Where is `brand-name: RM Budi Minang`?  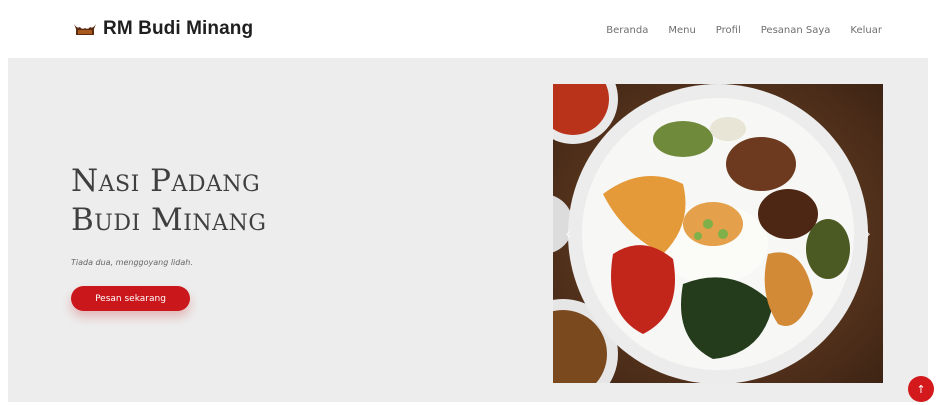
brand-name: RM Budi Minang is located at coordinates (178, 28).